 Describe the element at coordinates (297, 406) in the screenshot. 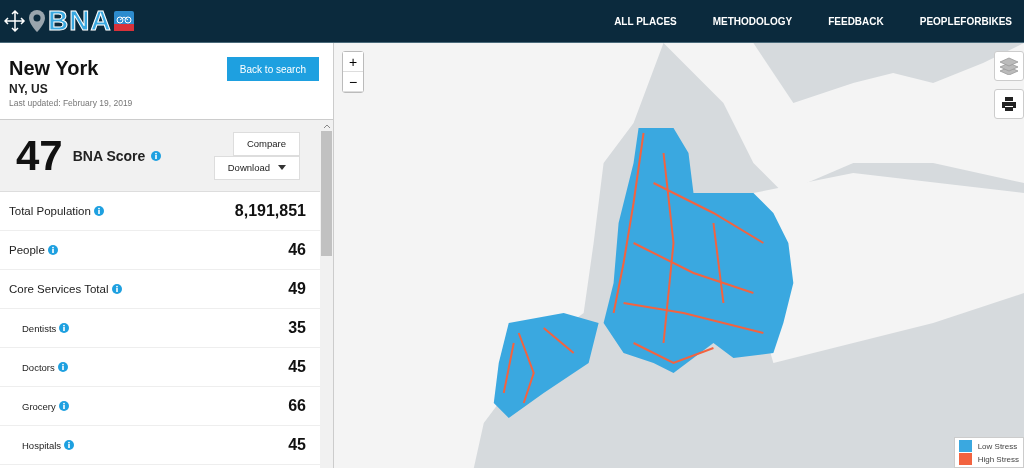

I see `metric-value: 66` at that location.